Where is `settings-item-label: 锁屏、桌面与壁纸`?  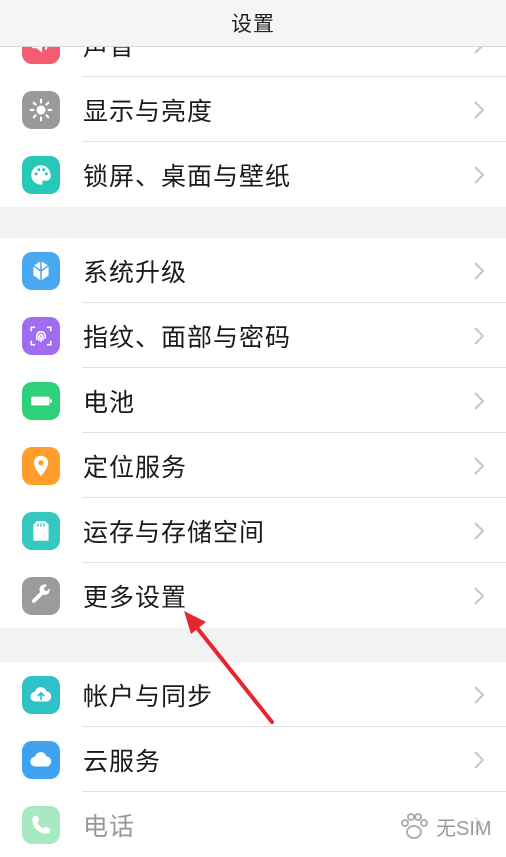
settings-item-label: 锁屏、桌面与壁纸 is located at coordinates (187, 176).